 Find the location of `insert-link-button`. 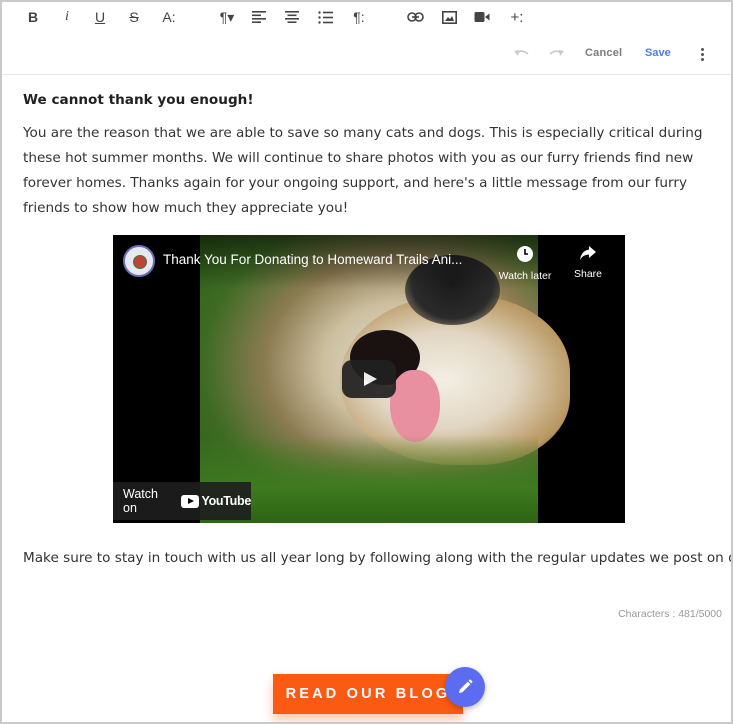

insert-link-button is located at coordinates (415, 17).